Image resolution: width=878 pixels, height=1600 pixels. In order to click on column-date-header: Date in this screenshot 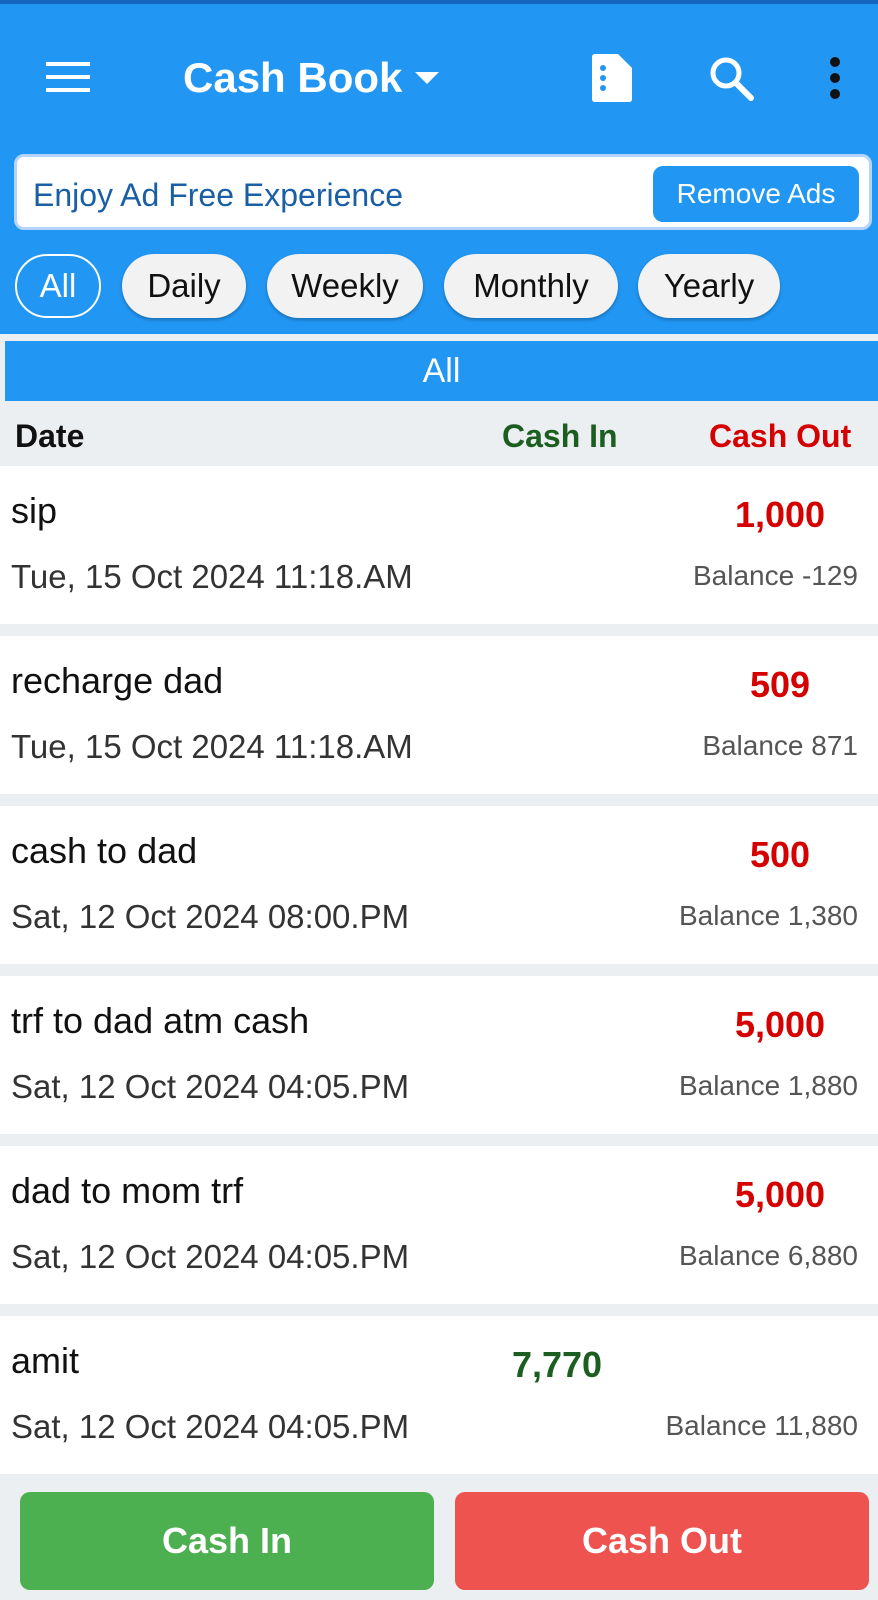, I will do `click(50, 436)`.